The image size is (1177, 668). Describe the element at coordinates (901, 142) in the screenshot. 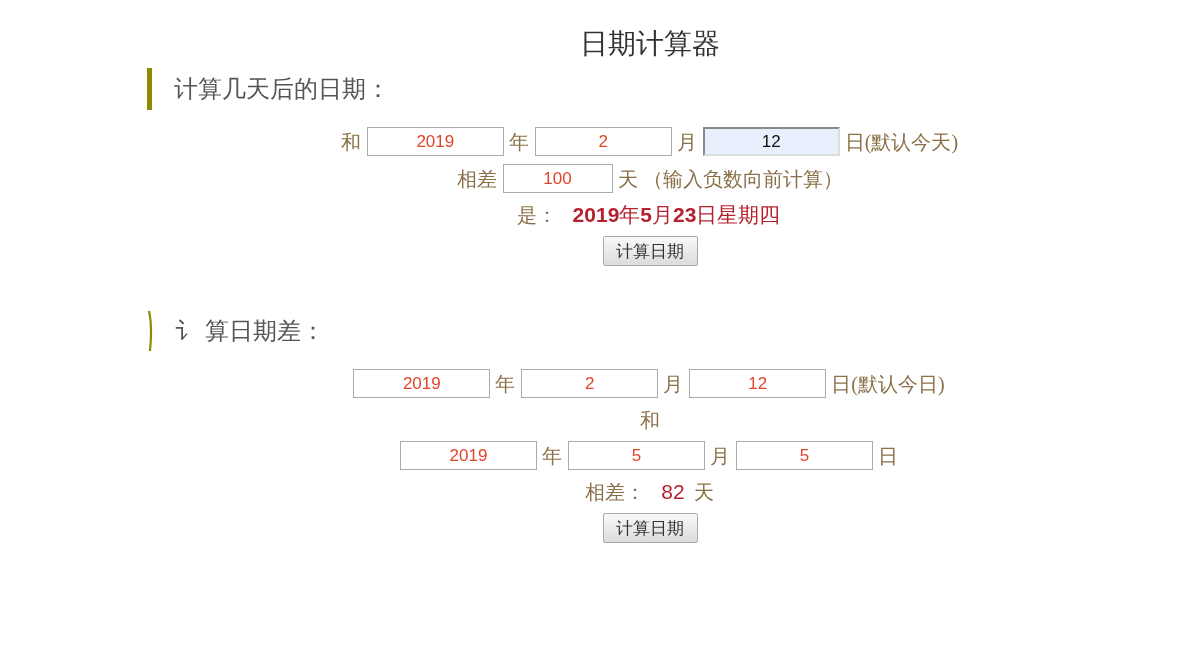

I see `field-label: 日(默认今天)` at that location.